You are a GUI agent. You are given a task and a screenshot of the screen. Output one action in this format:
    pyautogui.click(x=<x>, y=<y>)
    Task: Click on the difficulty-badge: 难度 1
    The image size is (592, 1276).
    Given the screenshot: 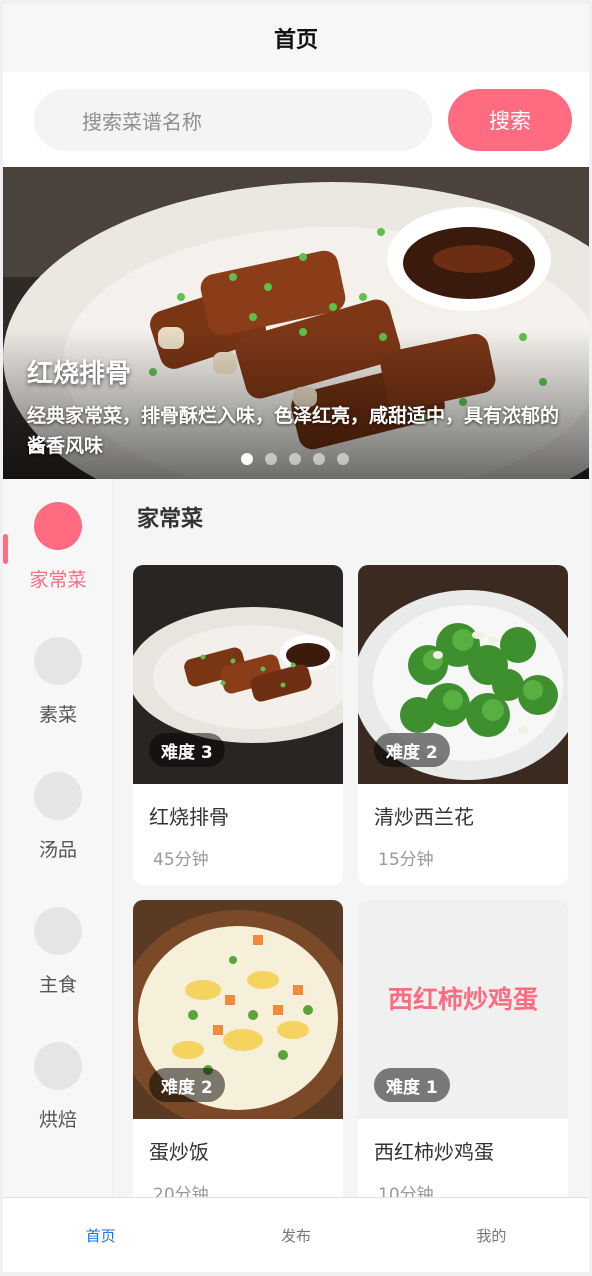 What is the action you would take?
    pyautogui.click(x=412, y=1085)
    